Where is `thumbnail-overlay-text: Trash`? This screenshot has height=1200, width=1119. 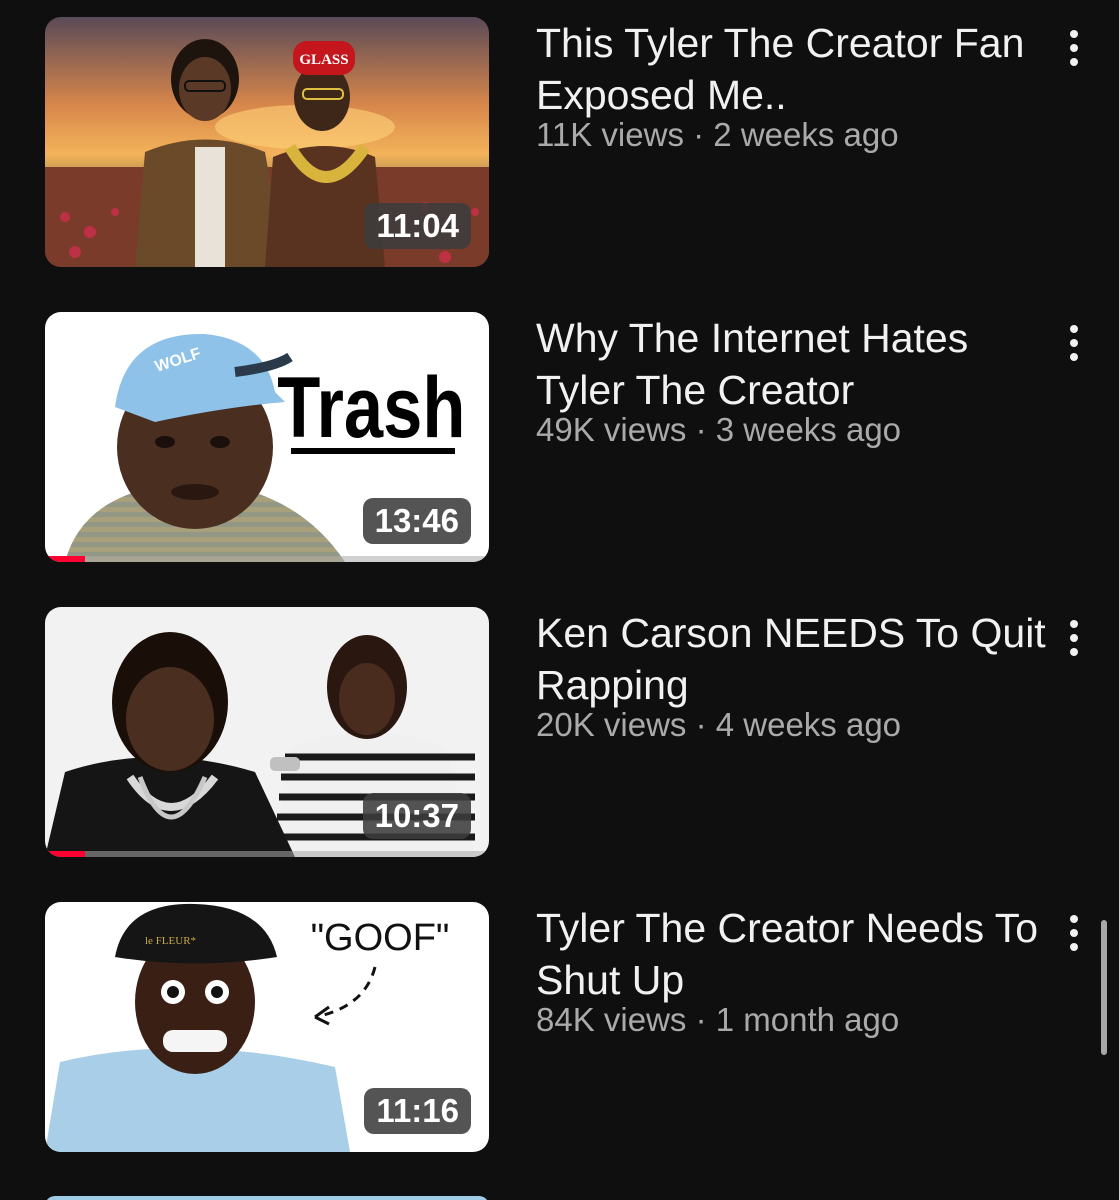
thumbnail-overlay-text: Trash is located at coordinates (371, 407).